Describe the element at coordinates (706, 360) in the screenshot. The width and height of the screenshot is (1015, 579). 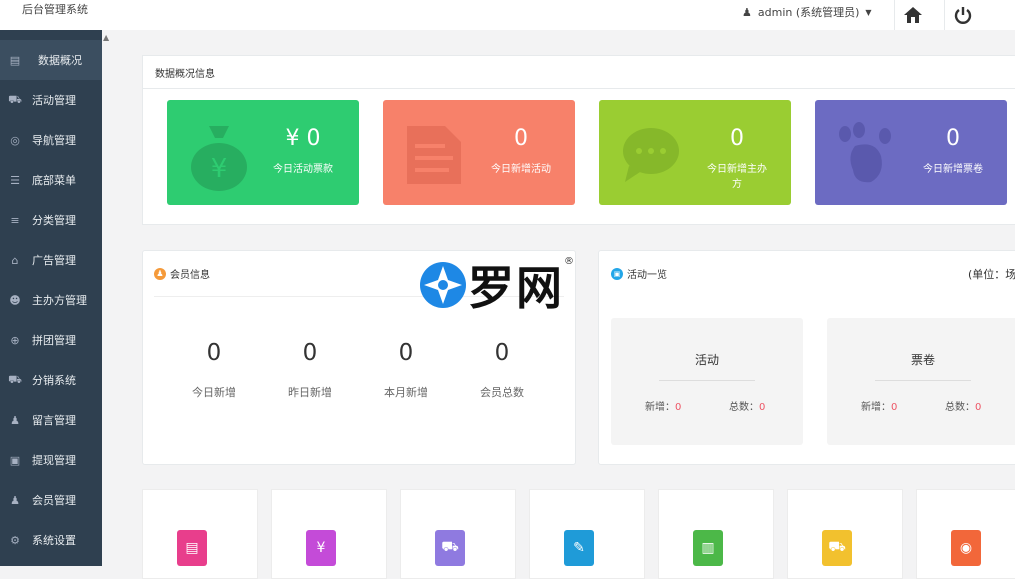
I see `activity-box-title: 活动` at that location.